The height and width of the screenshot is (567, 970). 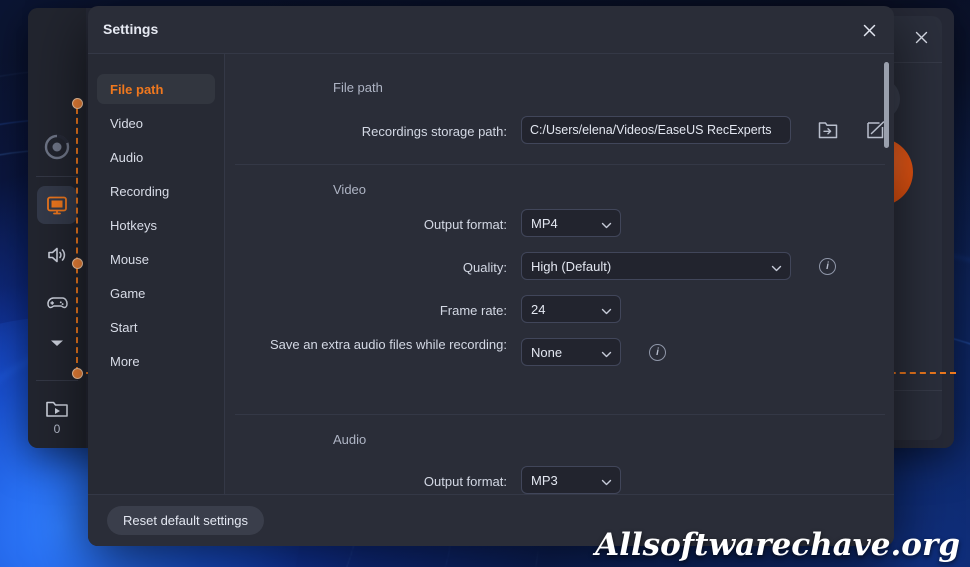 What do you see at coordinates (886, 278) in the screenshot?
I see `settings-scrollbar` at bounding box center [886, 278].